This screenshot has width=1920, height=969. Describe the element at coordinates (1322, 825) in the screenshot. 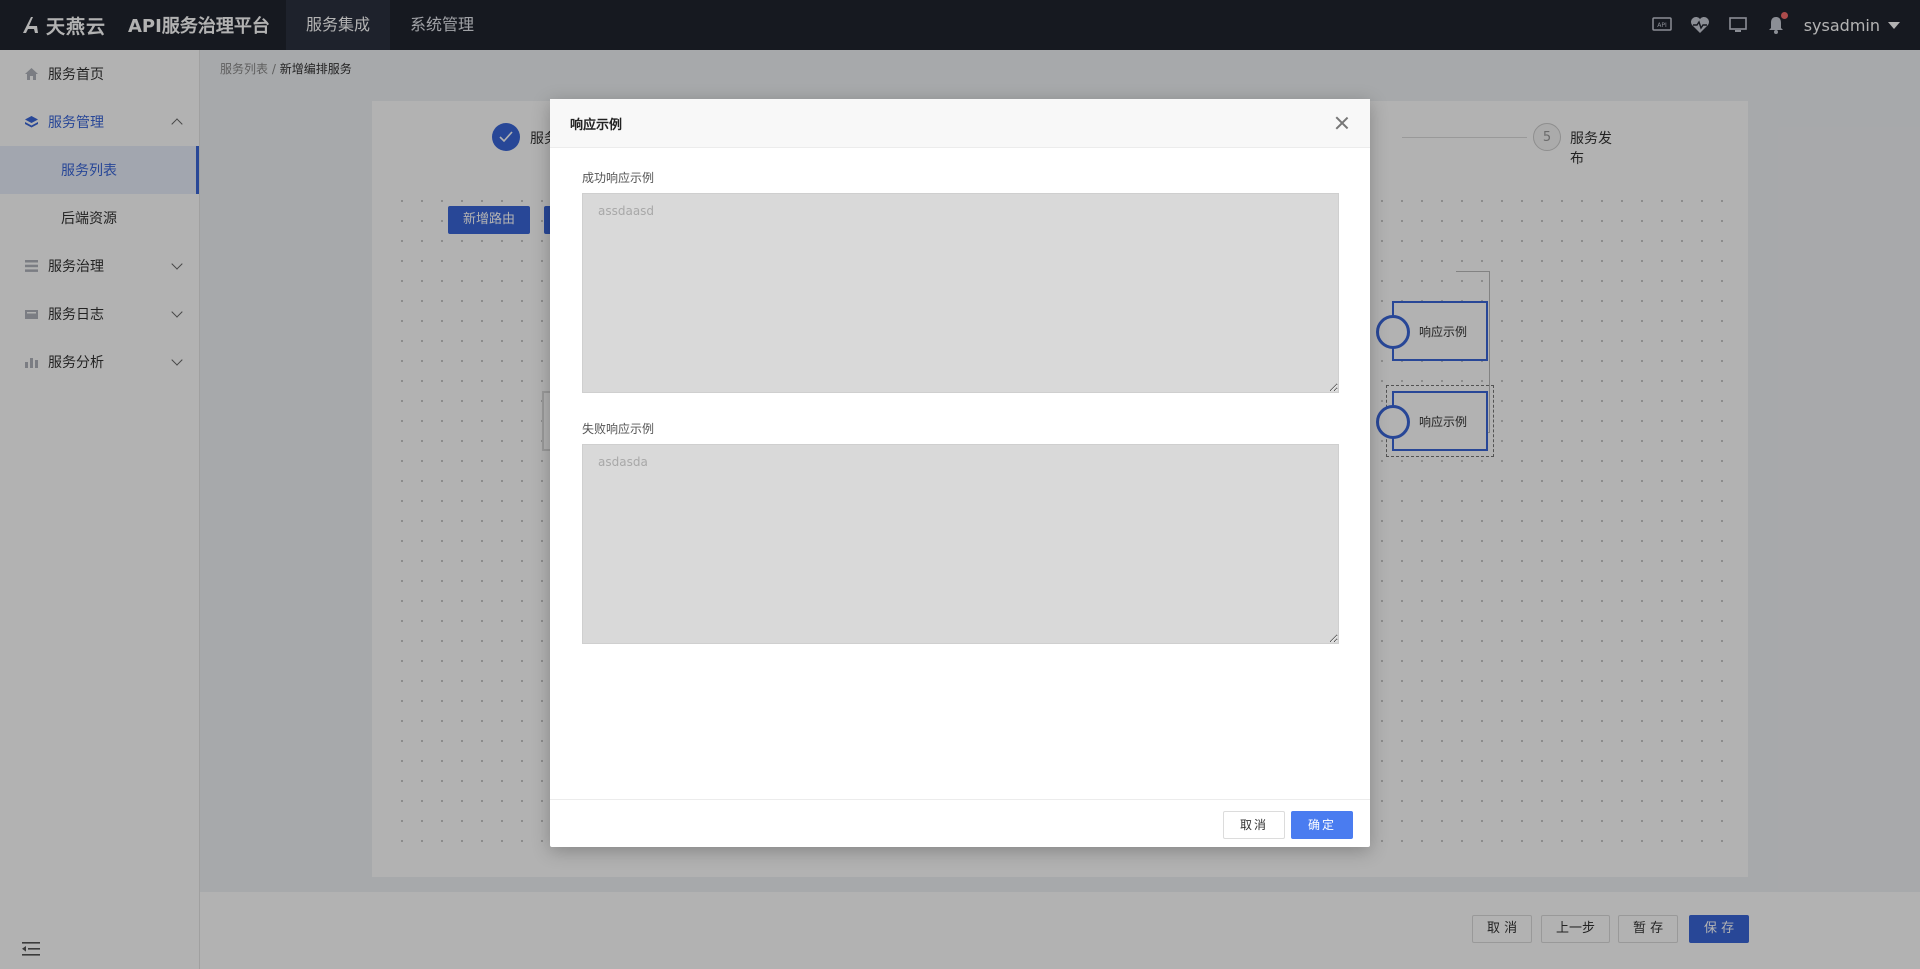

I see `dialog-confirm-button: 确定` at that location.